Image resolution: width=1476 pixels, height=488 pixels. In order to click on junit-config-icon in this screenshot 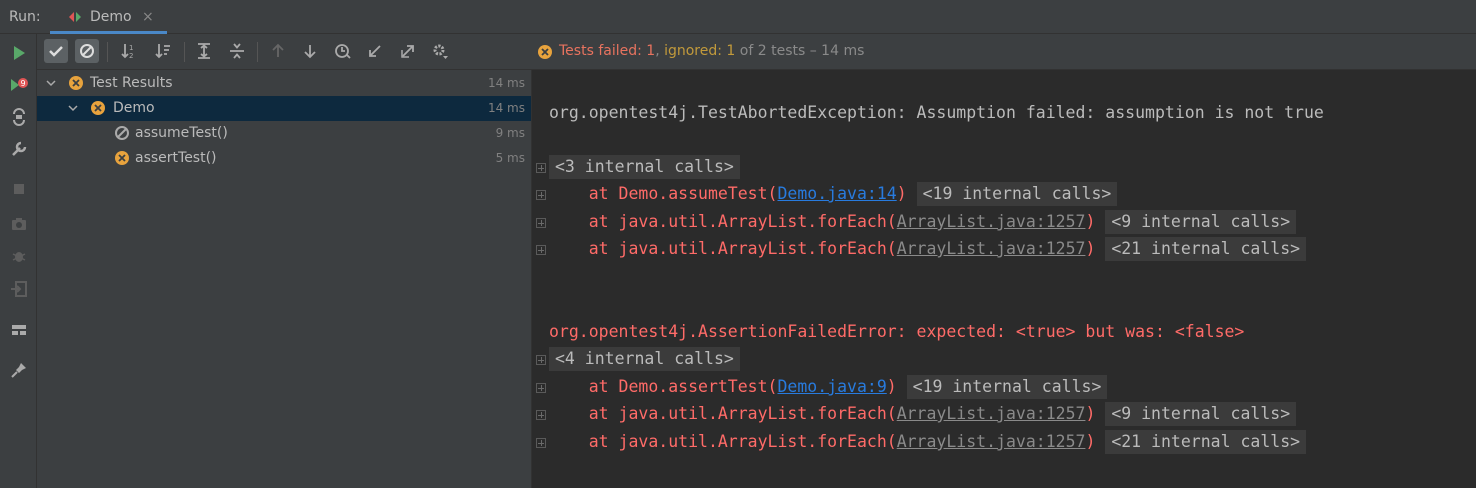, I will do `click(75, 17)`.